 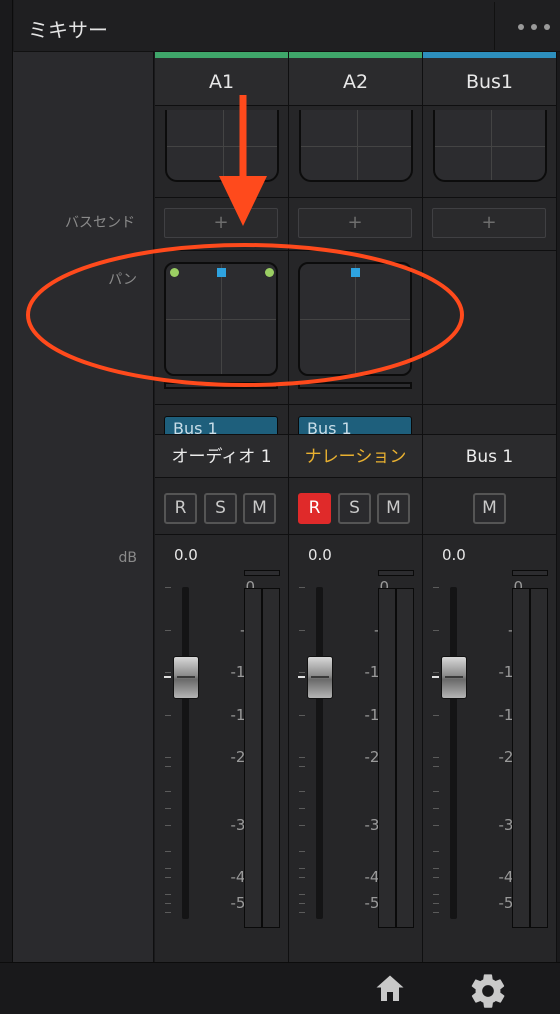 What do you see at coordinates (122, 280) in the screenshot?
I see `pan-label: パン` at bounding box center [122, 280].